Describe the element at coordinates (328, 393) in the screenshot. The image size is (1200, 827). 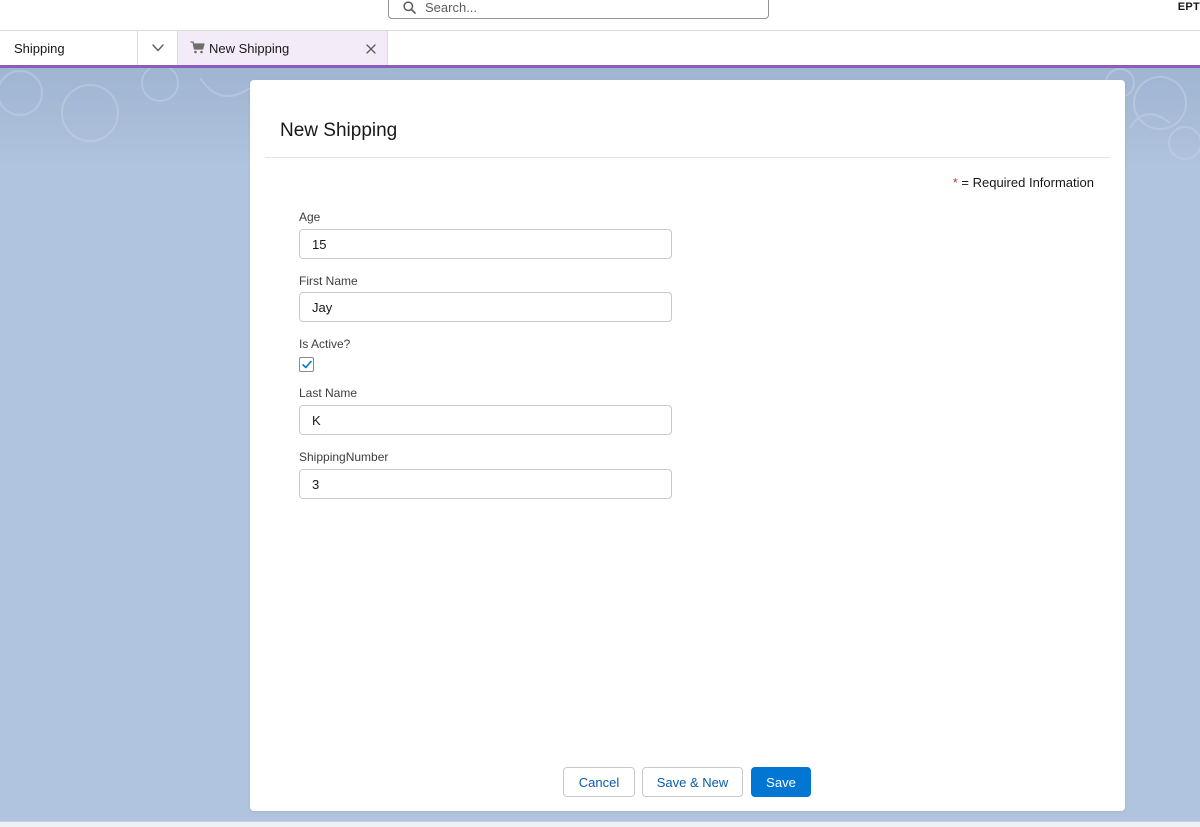
I see `last-name-label: Last Name` at that location.